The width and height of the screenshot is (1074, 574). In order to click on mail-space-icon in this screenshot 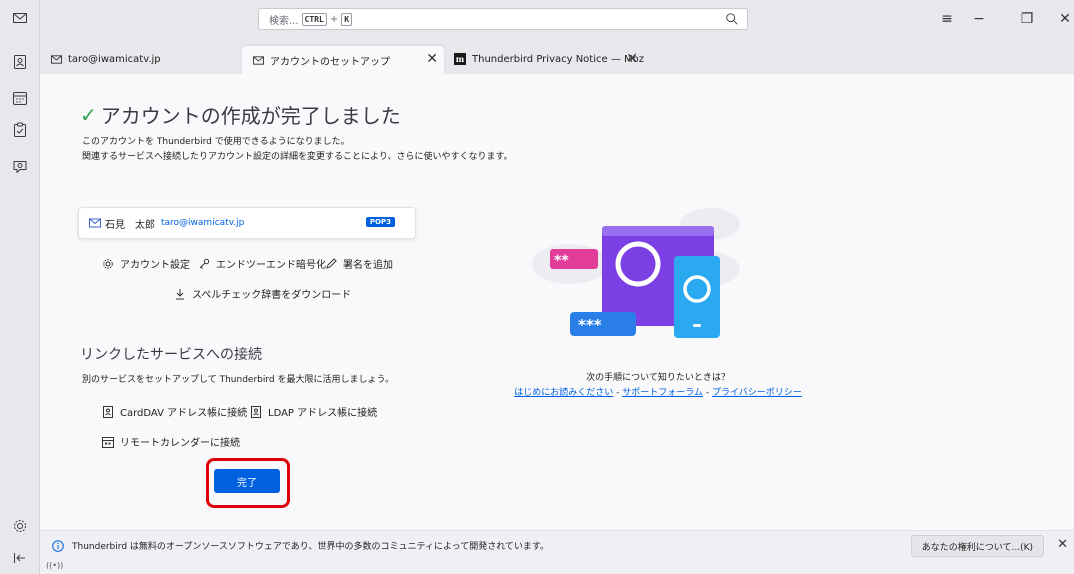, I will do `click(20, 18)`.